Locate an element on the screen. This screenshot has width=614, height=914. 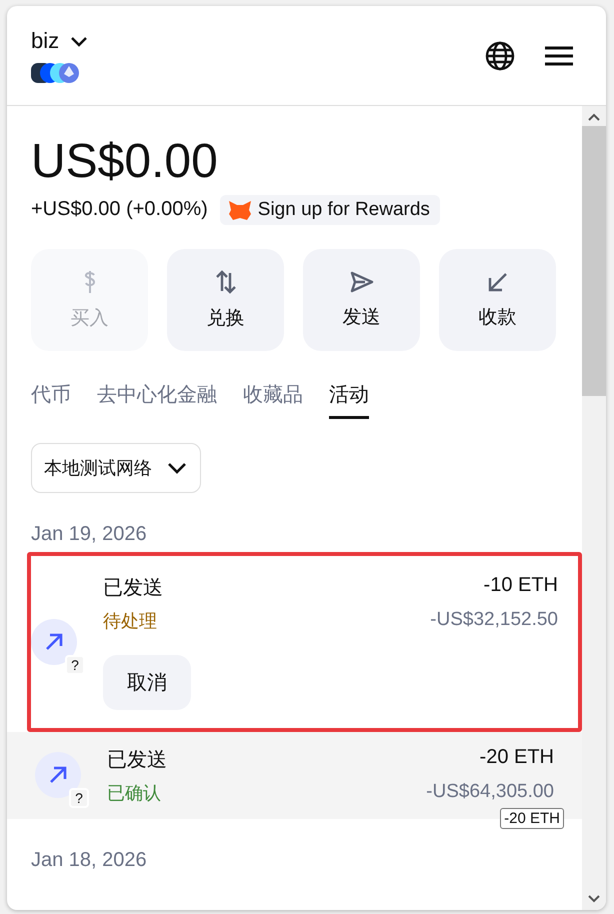
action-button: 收款 is located at coordinates (497, 299).